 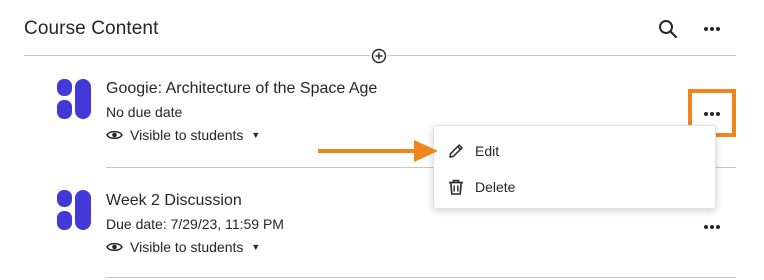 What do you see at coordinates (174, 201) in the screenshot?
I see `content-item-title: Week 2 Discussion` at bounding box center [174, 201].